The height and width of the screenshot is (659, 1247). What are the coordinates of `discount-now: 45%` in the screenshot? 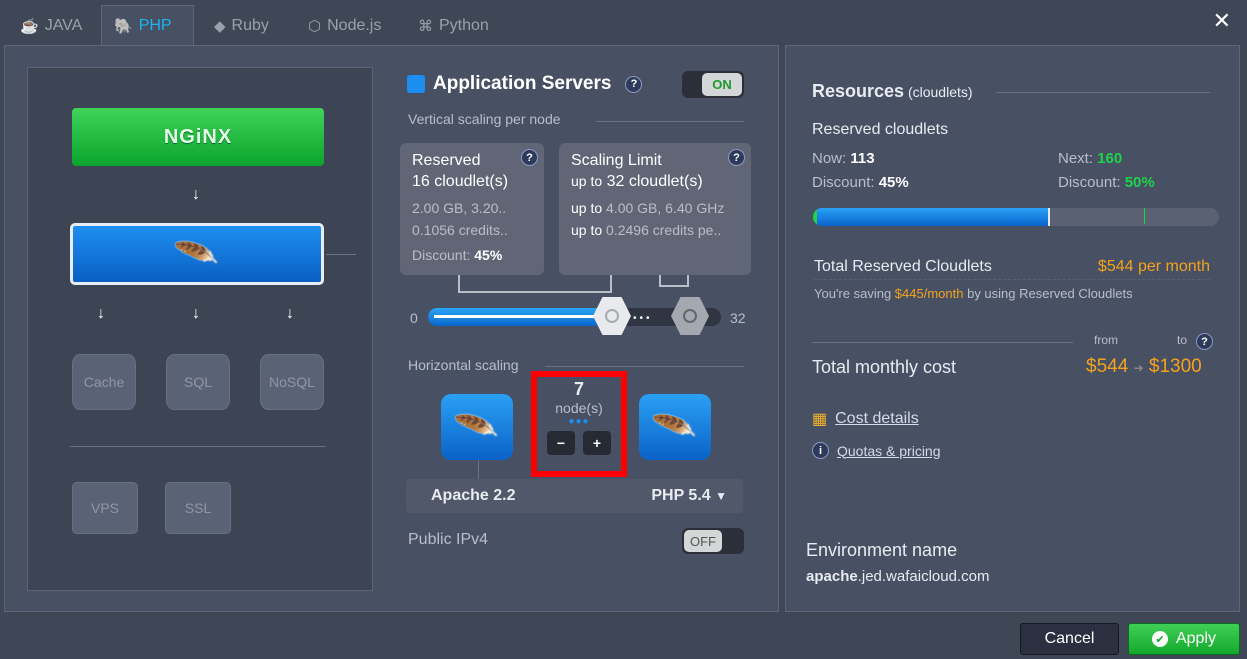 It's located at (893, 182).